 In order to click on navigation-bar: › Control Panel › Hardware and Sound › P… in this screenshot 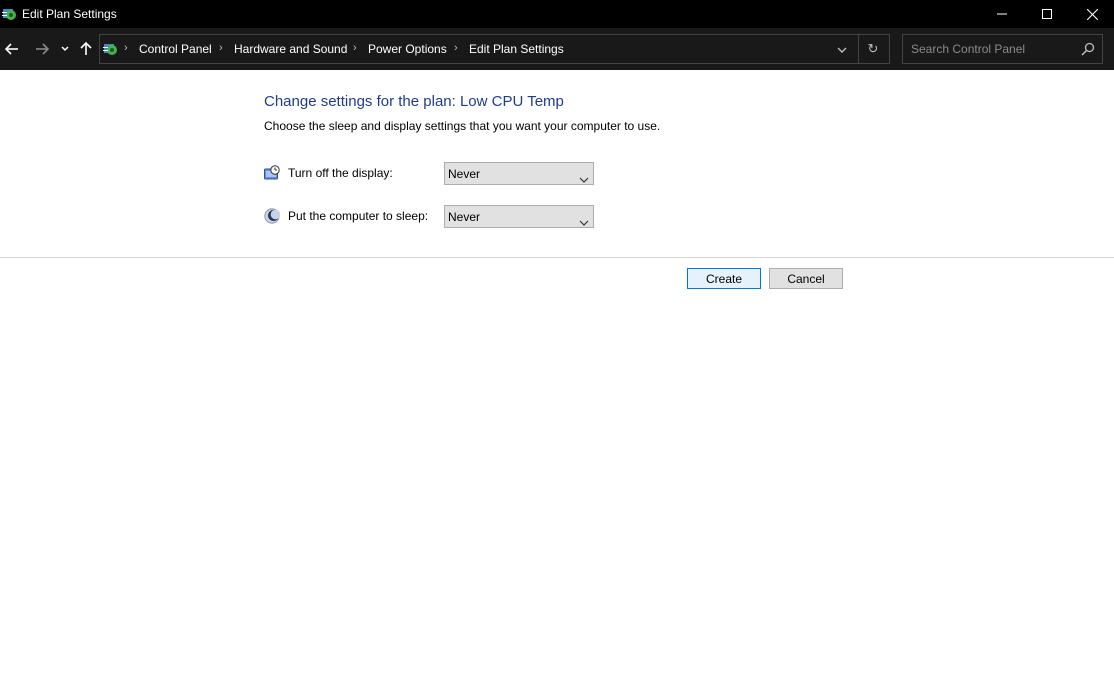, I will do `click(557, 49)`.